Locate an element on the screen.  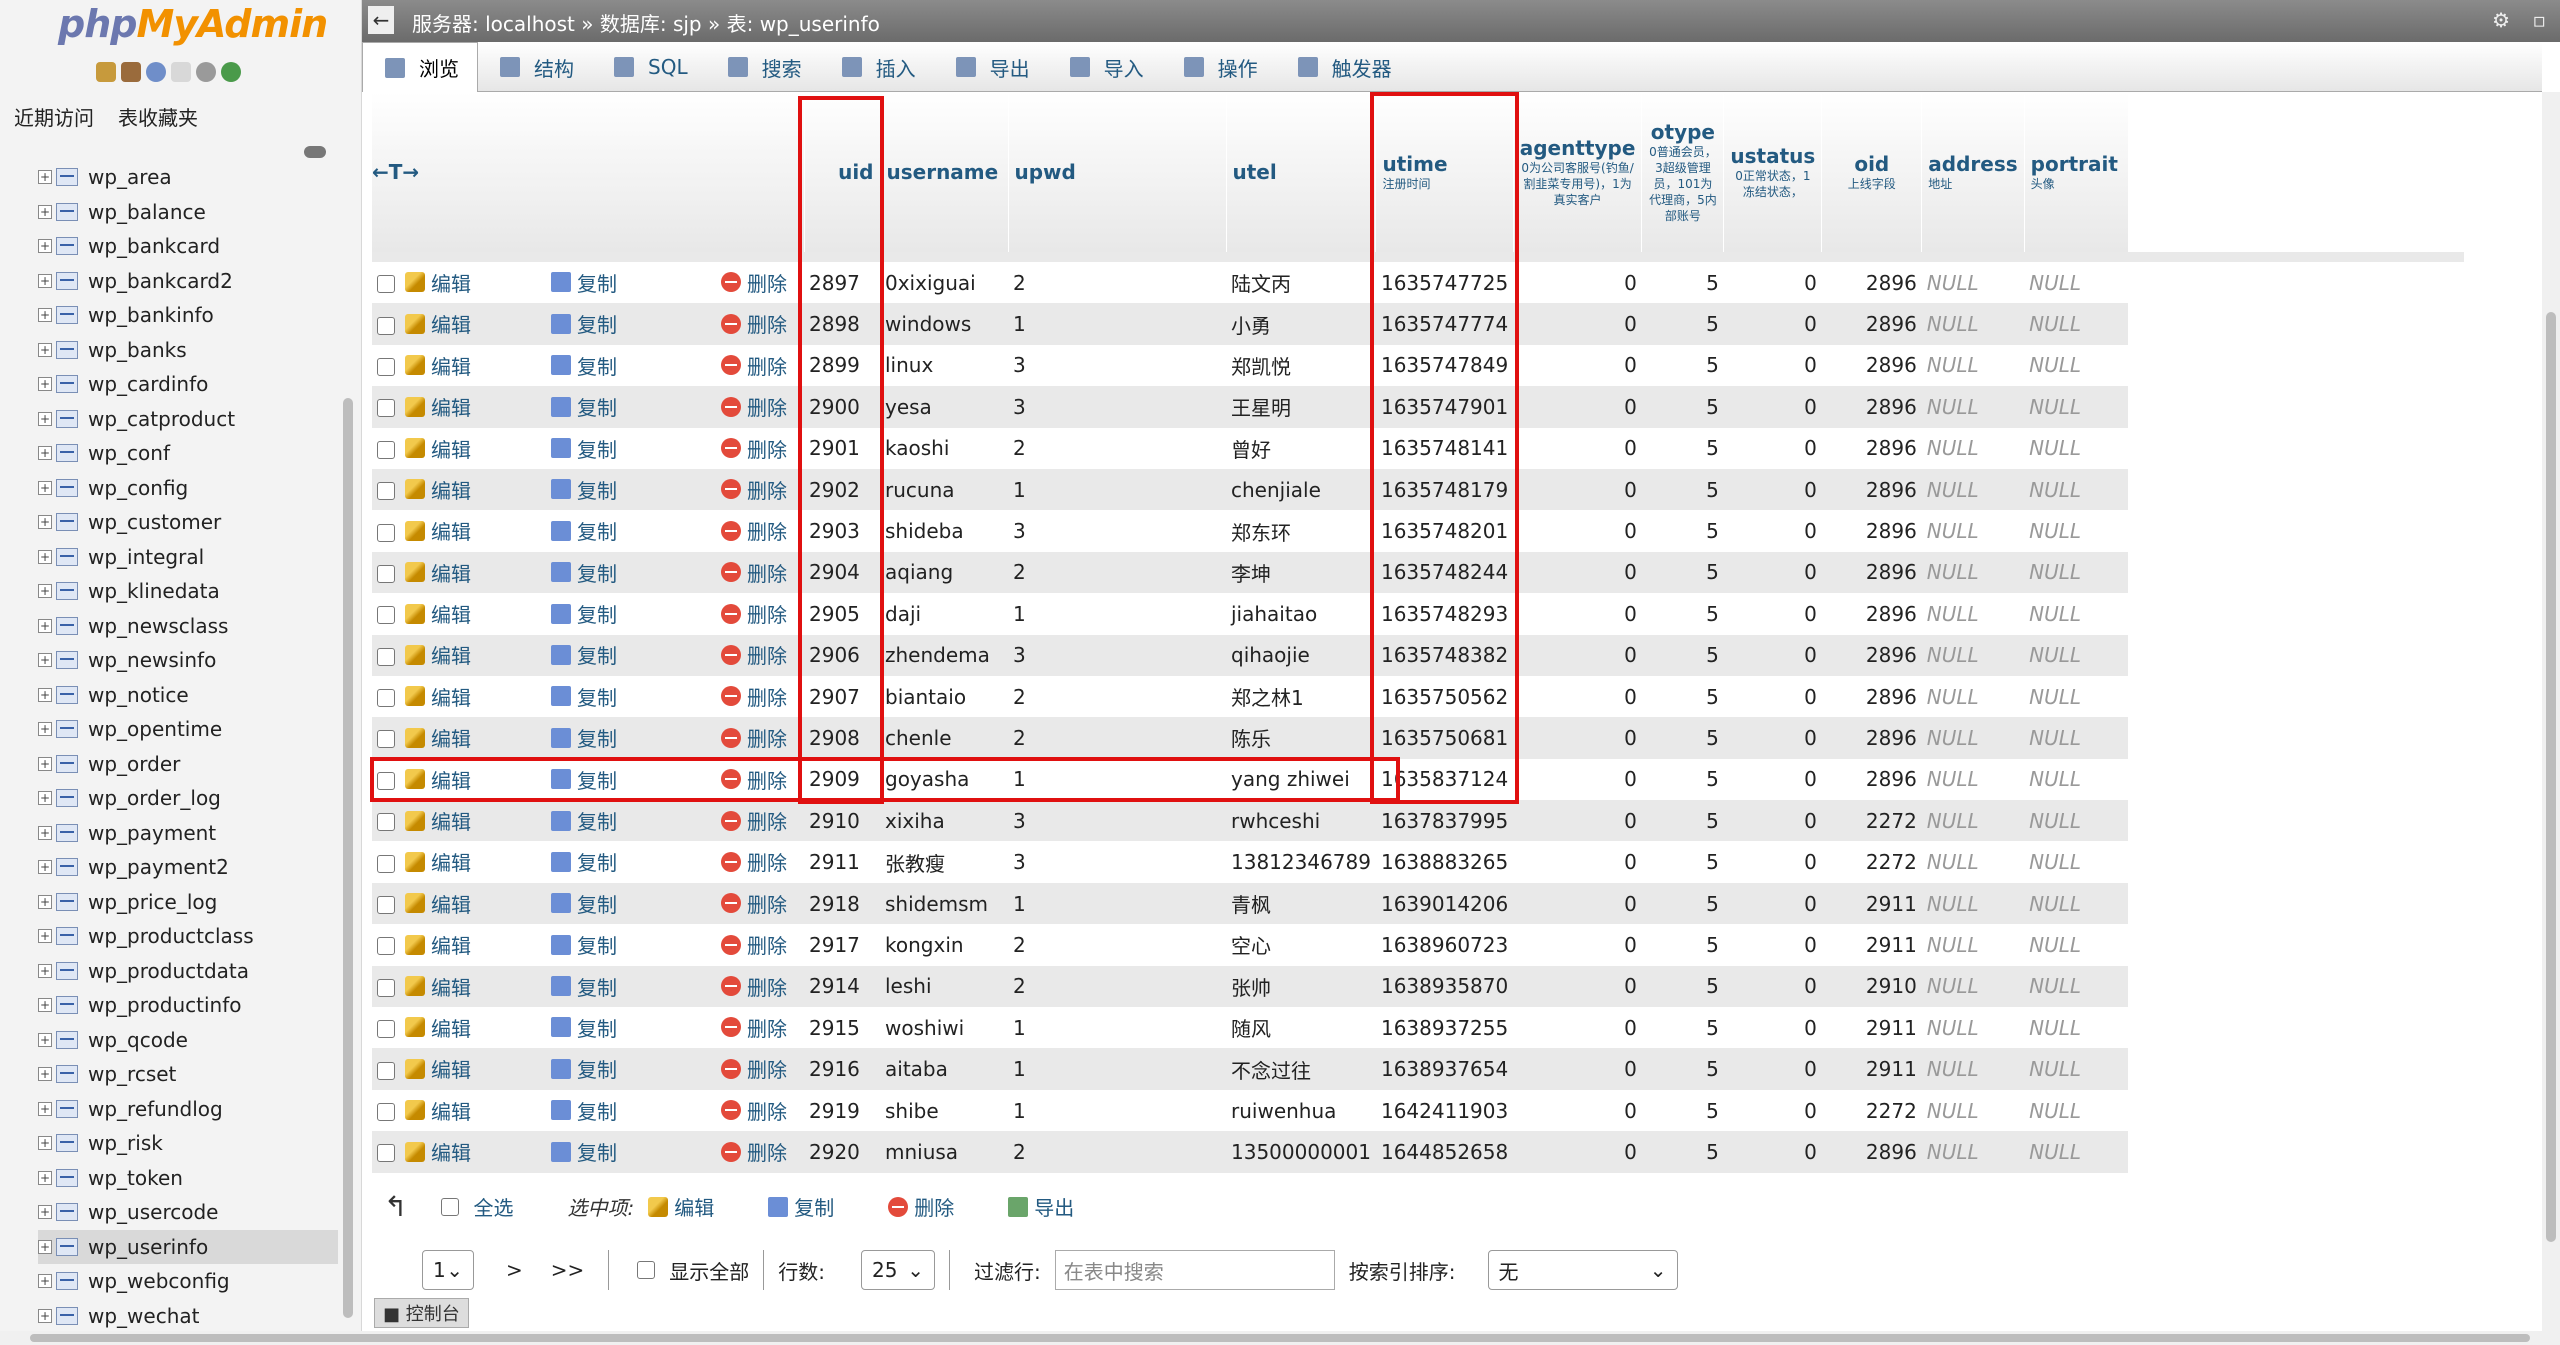
column-header: oid 上线字段 is located at coordinates (1872, 172).